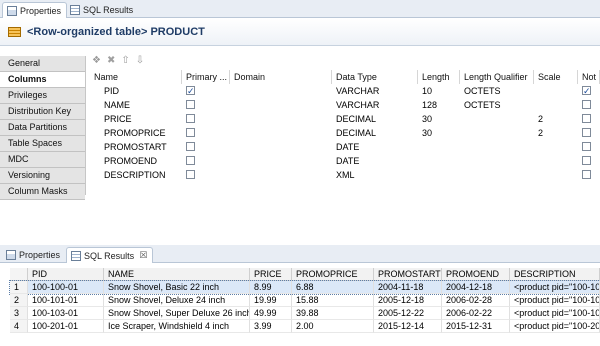 The width and height of the screenshot is (600, 346). What do you see at coordinates (42, 96) in the screenshot?
I see `sidebar-item-privileges: Privileges` at bounding box center [42, 96].